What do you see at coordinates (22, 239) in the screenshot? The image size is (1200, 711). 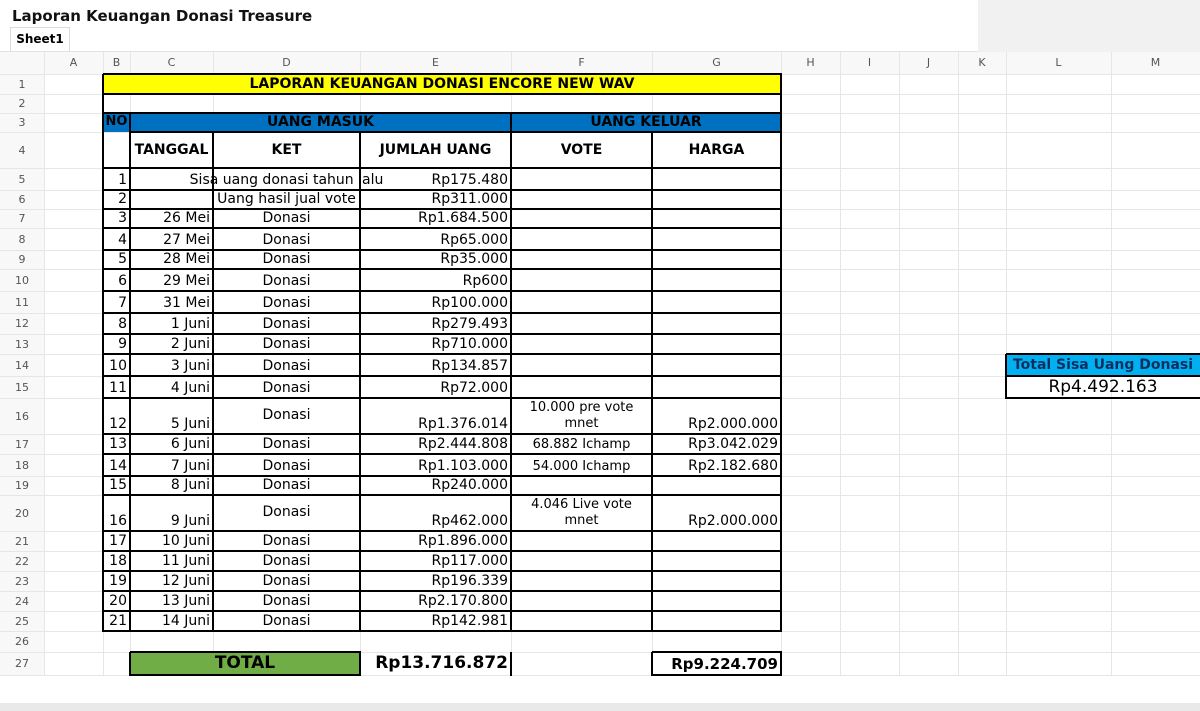 I see `row-header-8: 8` at bounding box center [22, 239].